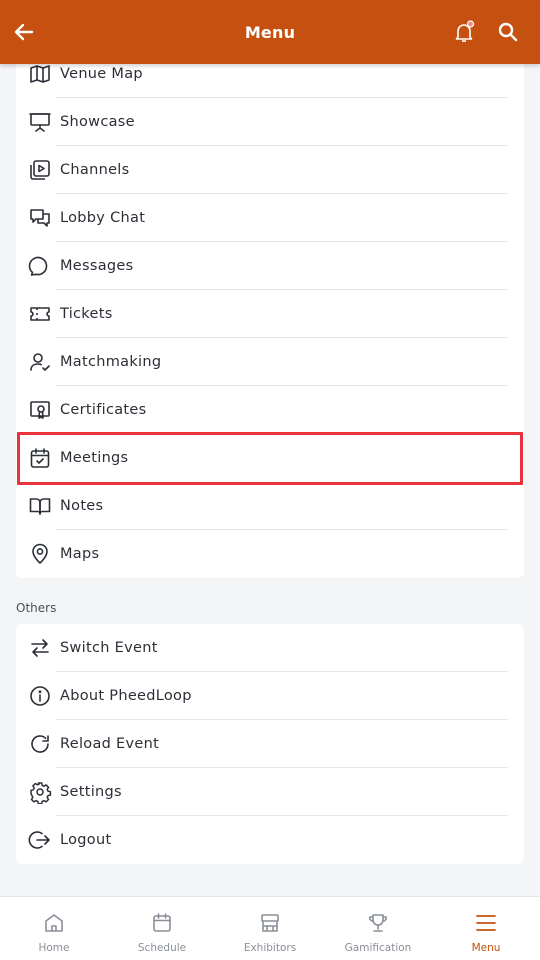 The height and width of the screenshot is (960, 540). What do you see at coordinates (40, 506) in the screenshot?
I see `book-open-icon` at bounding box center [40, 506].